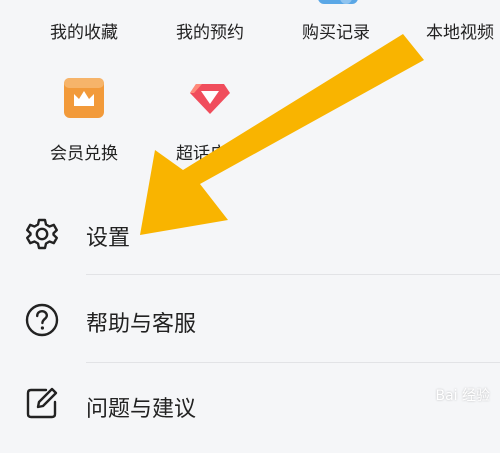  What do you see at coordinates (108, 238) in the screenshot?
I see `menu-item-settings-label: 设置` at bounding box center [108, 238].